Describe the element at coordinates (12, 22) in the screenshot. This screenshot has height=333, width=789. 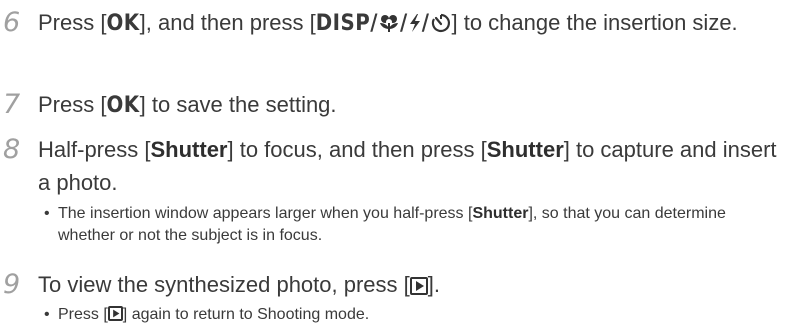
I see `step-number: 6` at that location.